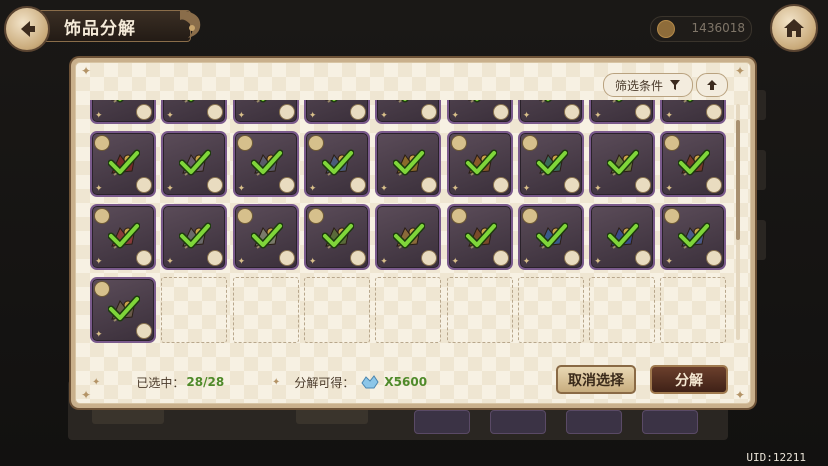 The height and width of the screenshot is (466, 828). I want to click on filter-label: 筛选条件, so click(638, 85).